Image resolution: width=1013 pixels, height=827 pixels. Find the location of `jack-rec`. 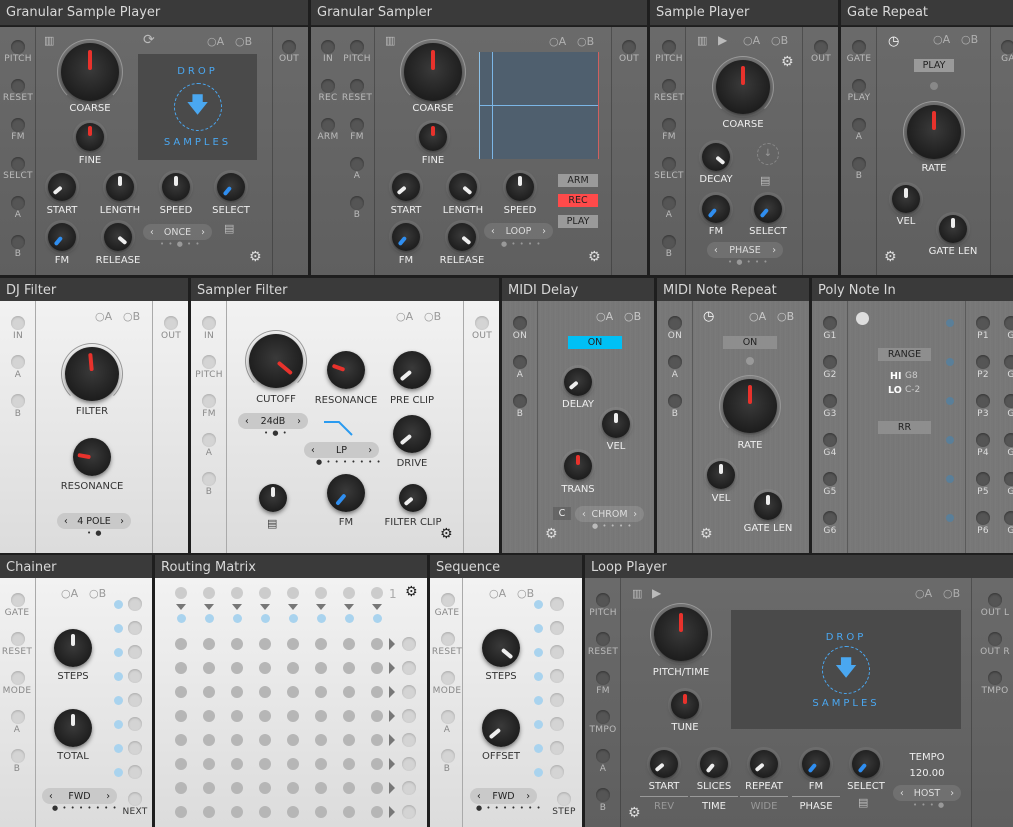

jack-rec is located at coordinates (328, 86).